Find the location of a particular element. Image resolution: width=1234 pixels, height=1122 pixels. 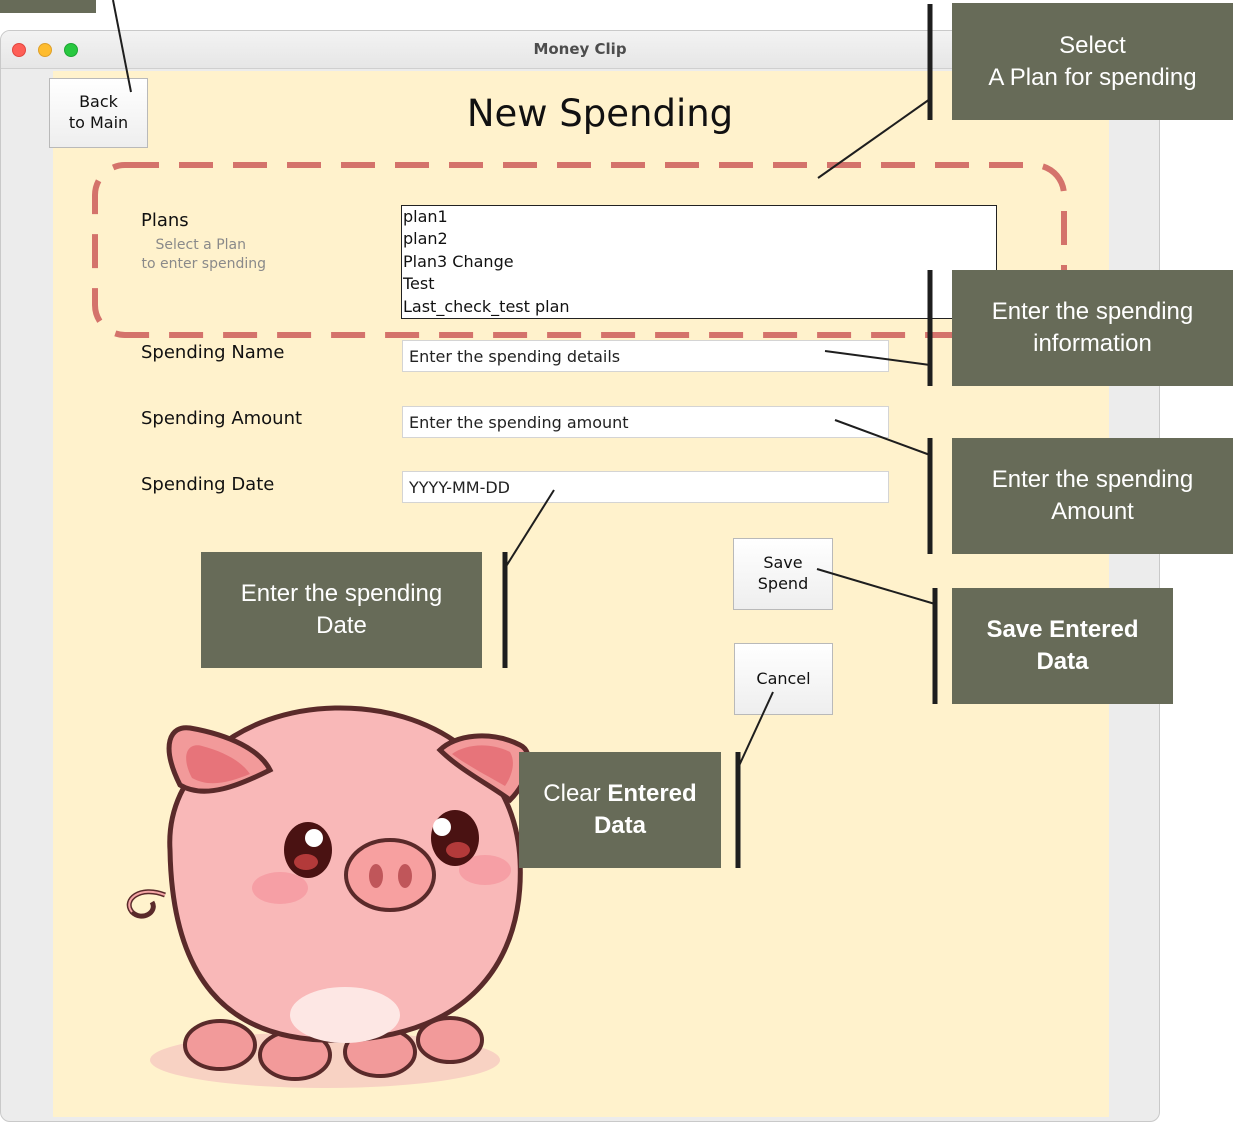

spending-amount-label: Spending Amount is located at coordinates (222, 418).